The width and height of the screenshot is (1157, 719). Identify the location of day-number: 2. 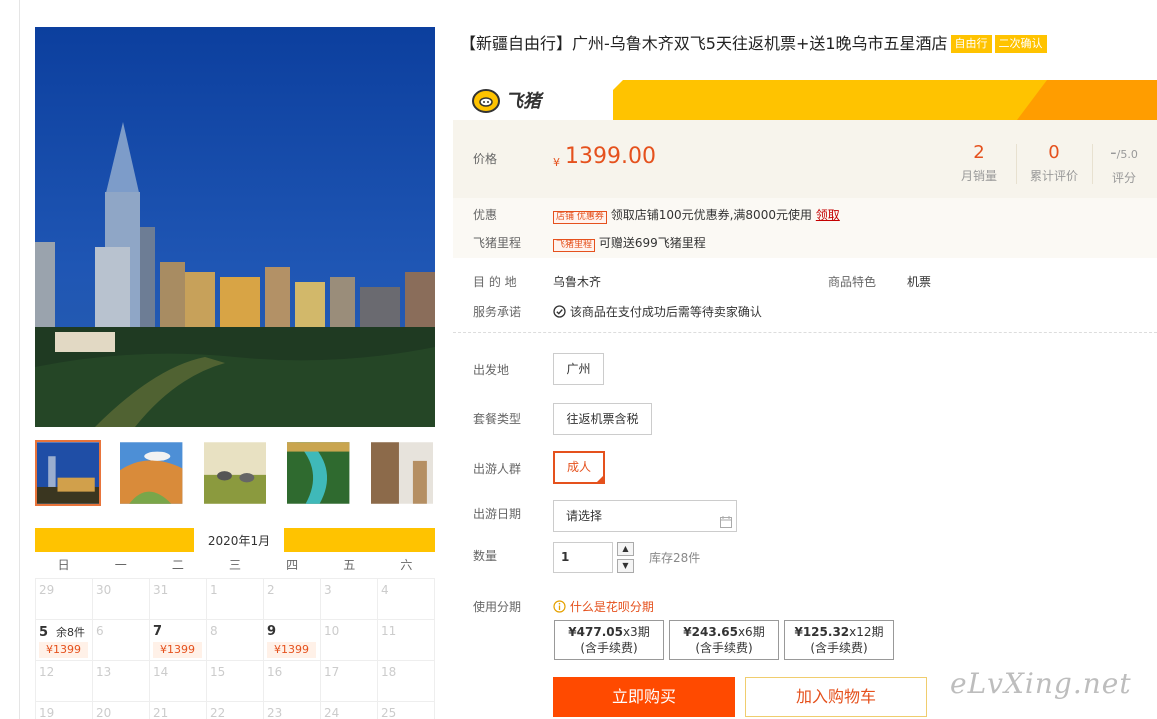
(271, 590).